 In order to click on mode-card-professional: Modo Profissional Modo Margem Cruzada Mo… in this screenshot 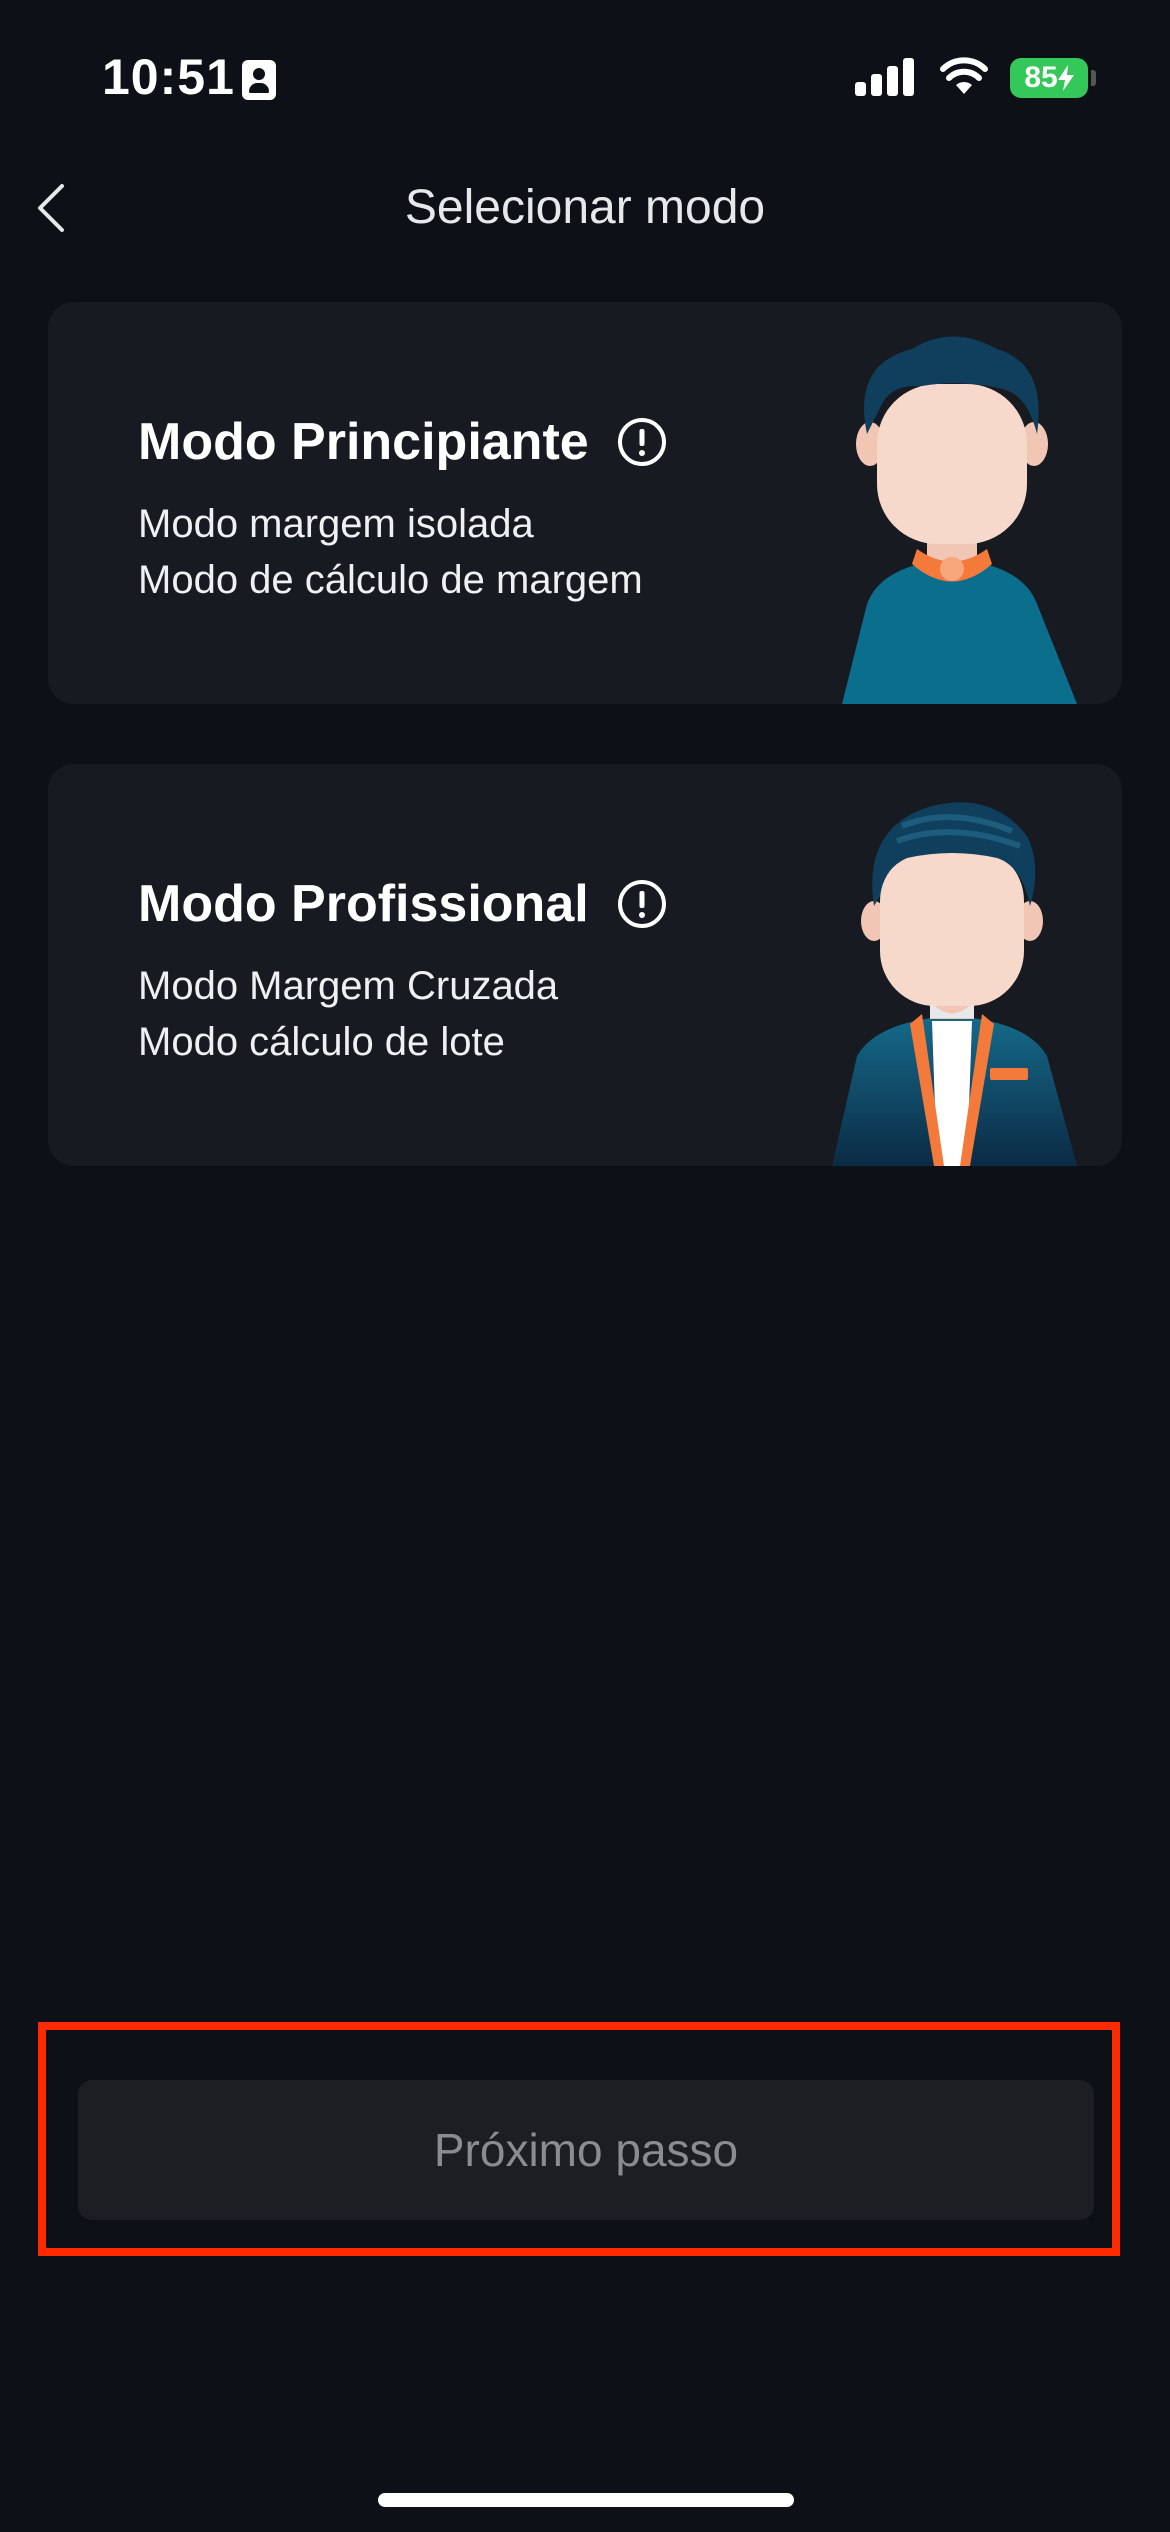, I will do `click(585, 965)`.